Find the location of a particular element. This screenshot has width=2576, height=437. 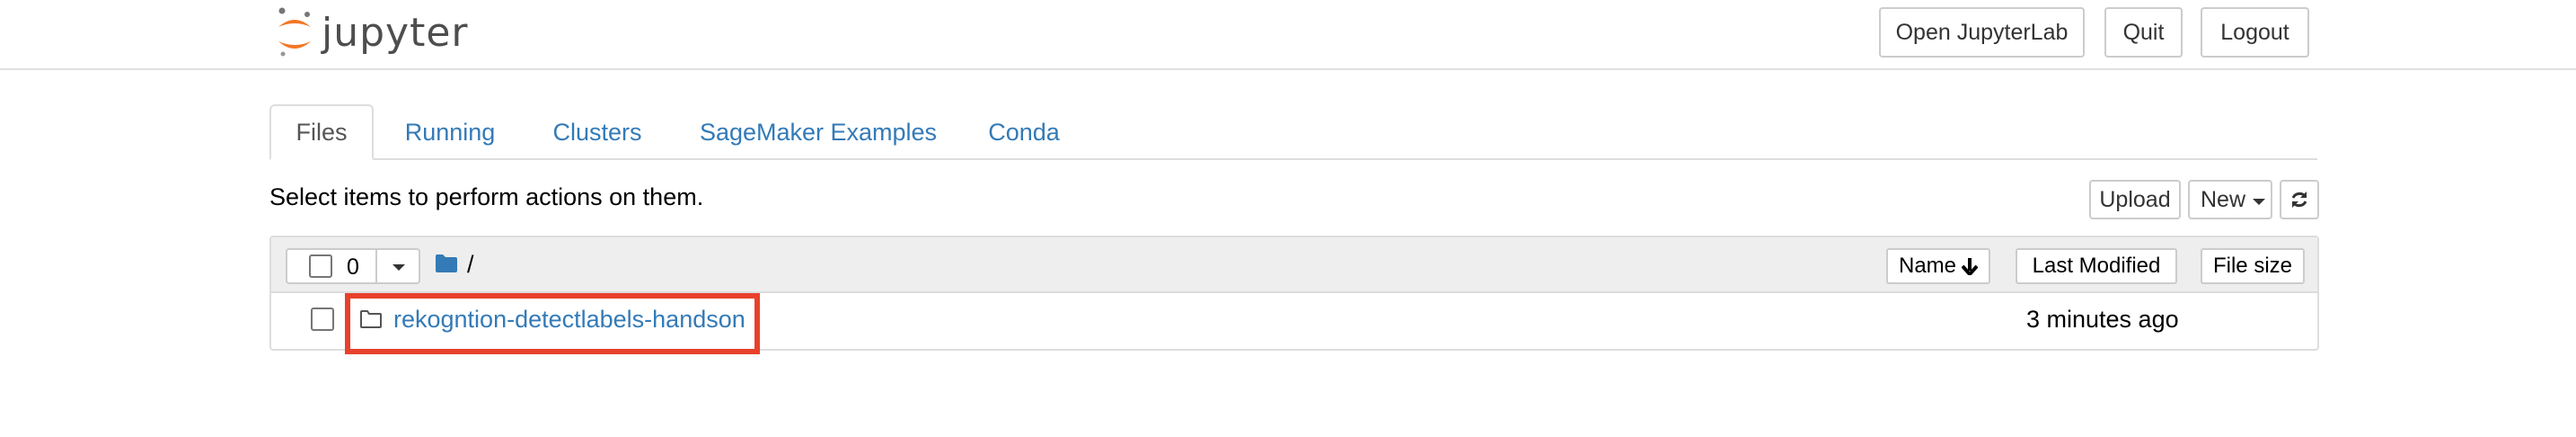

sort-by-file-size-button: File size is located at coordinates (2253, 266).